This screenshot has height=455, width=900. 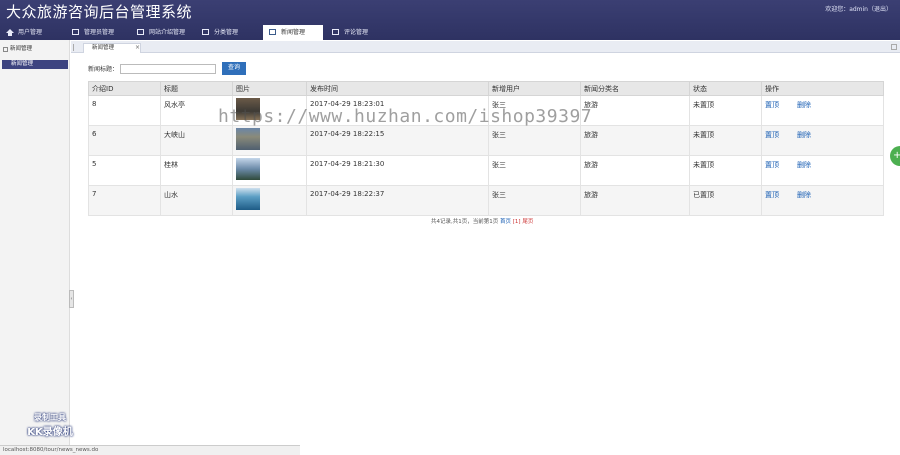 What do you see at coordinates (124, 140) in the screenshot?
I see `cell-id: 6` at bounding box center [124, 140].